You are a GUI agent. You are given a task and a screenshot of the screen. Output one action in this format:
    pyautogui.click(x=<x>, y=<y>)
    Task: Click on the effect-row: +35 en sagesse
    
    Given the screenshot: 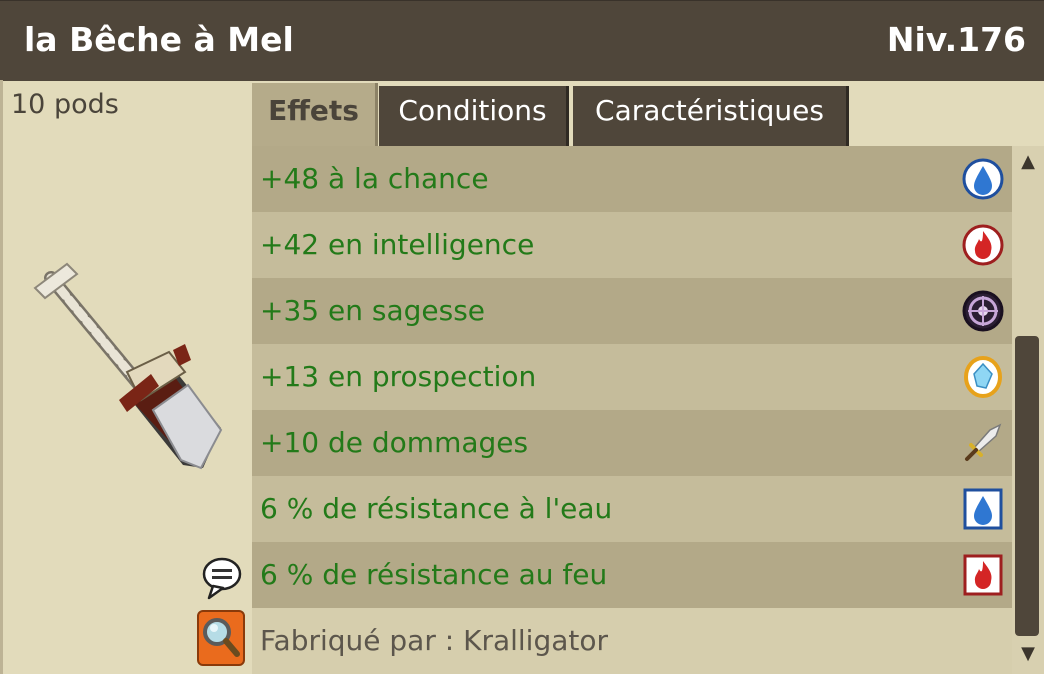 What is the action you would take?
    pyautogui.click(x=632, y=311)
    